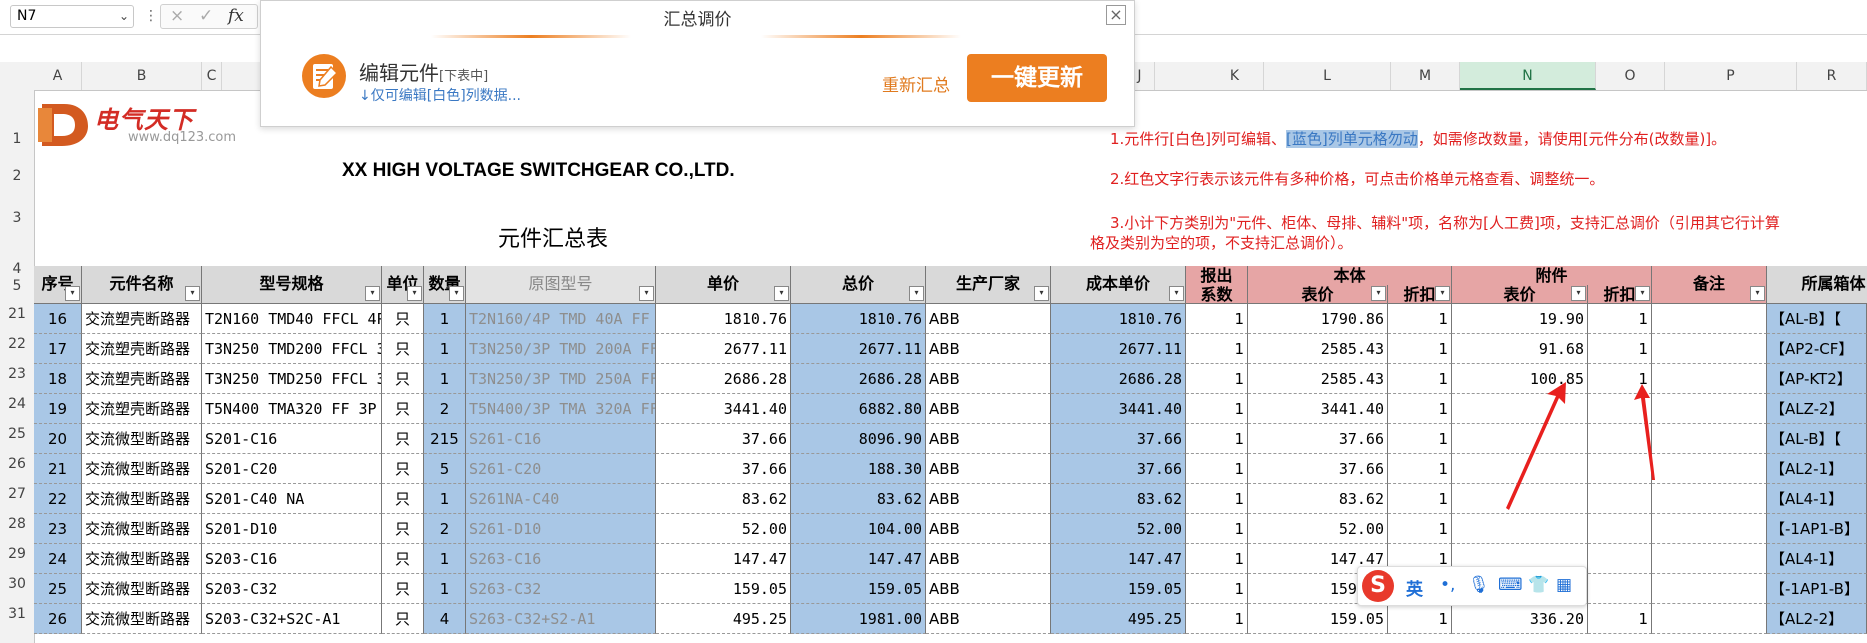  What do you see at coordinates (1378, 586) in the screenshot?
I see `ime-logo-icon: S` at bounding box center [1378, 586].